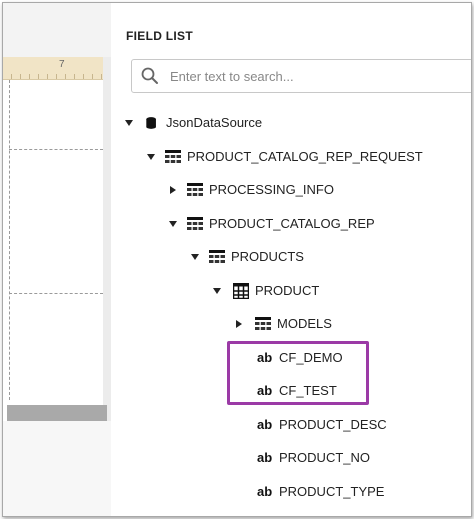 The image size is (474, 519). What do you see at coordinates (325, 457) in the screenshot?
I see `field-label: PRODUCT_NO` at bounding box center [325, 457].